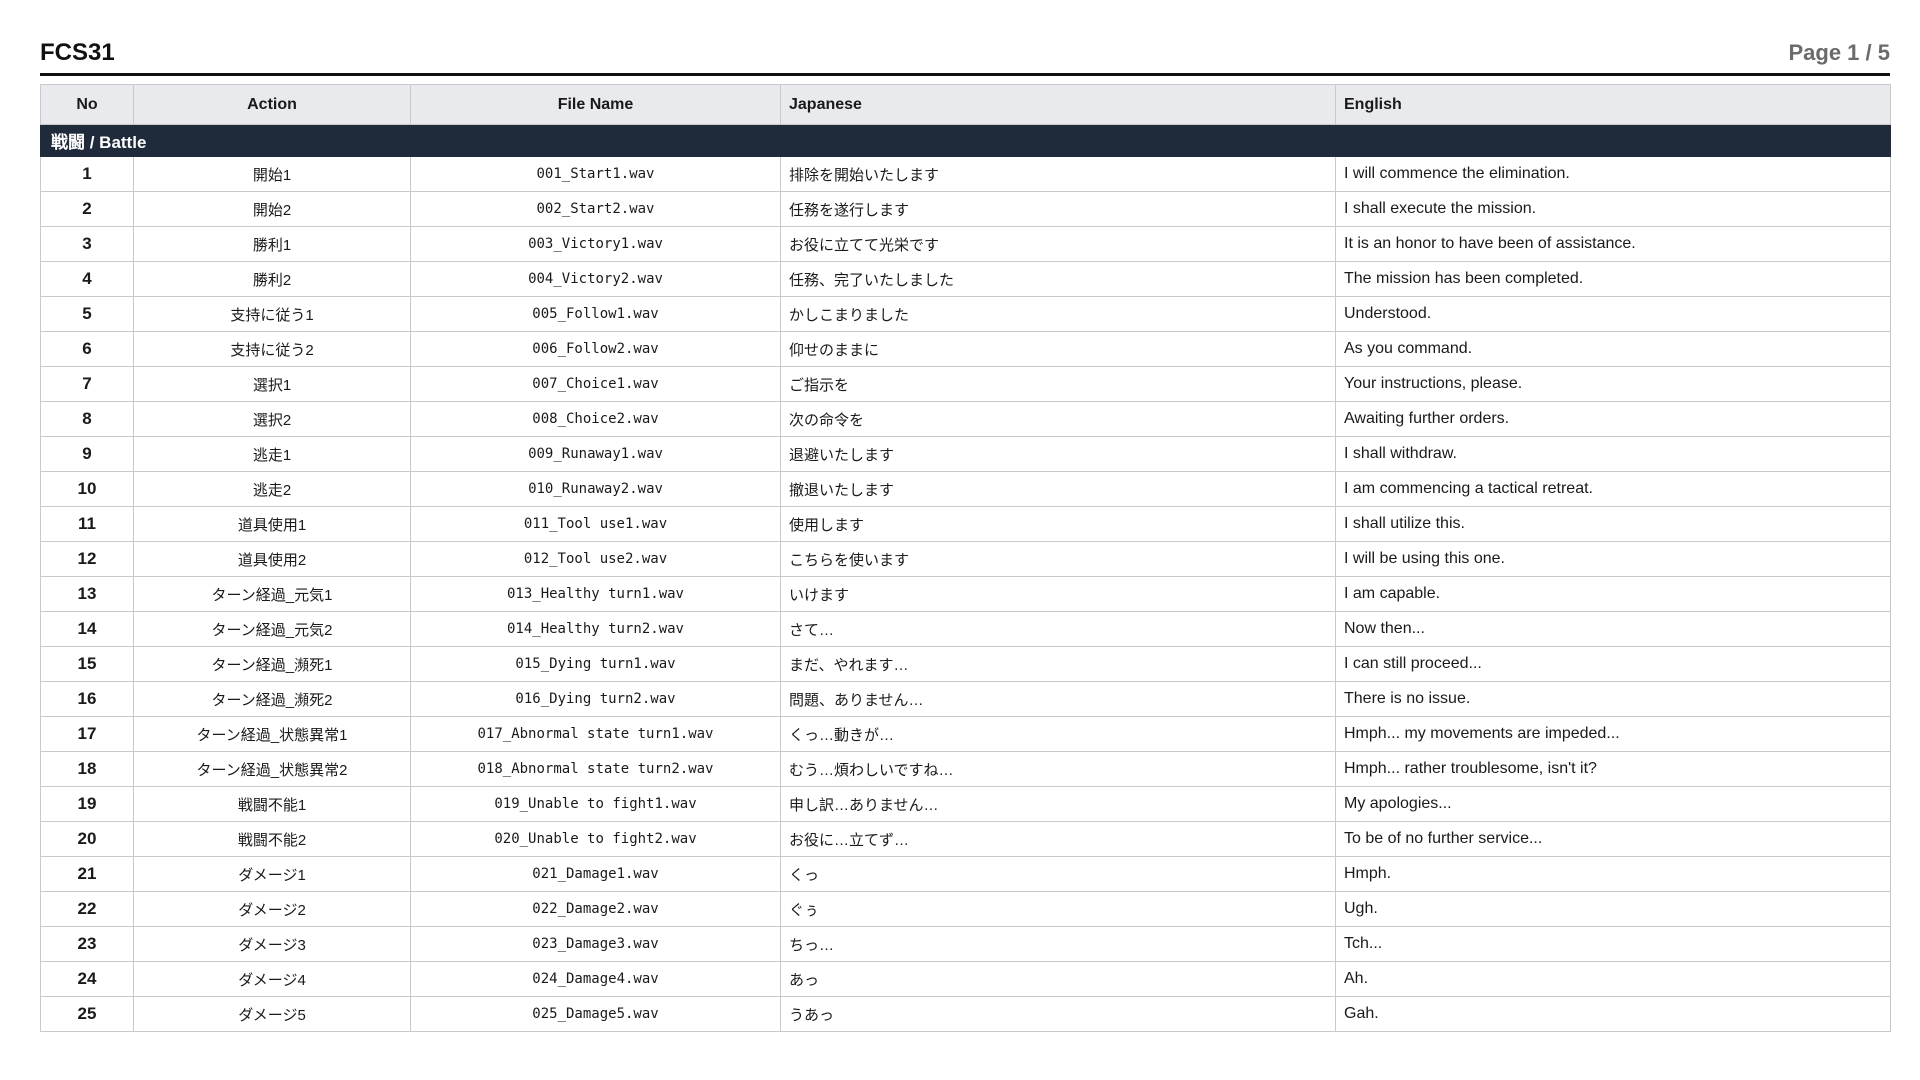 The width and height of the screenshot is (1920, 1080). I want to click on row-english-line: Hmph... rather troublesome, isn't it?, so click(1613, 769).